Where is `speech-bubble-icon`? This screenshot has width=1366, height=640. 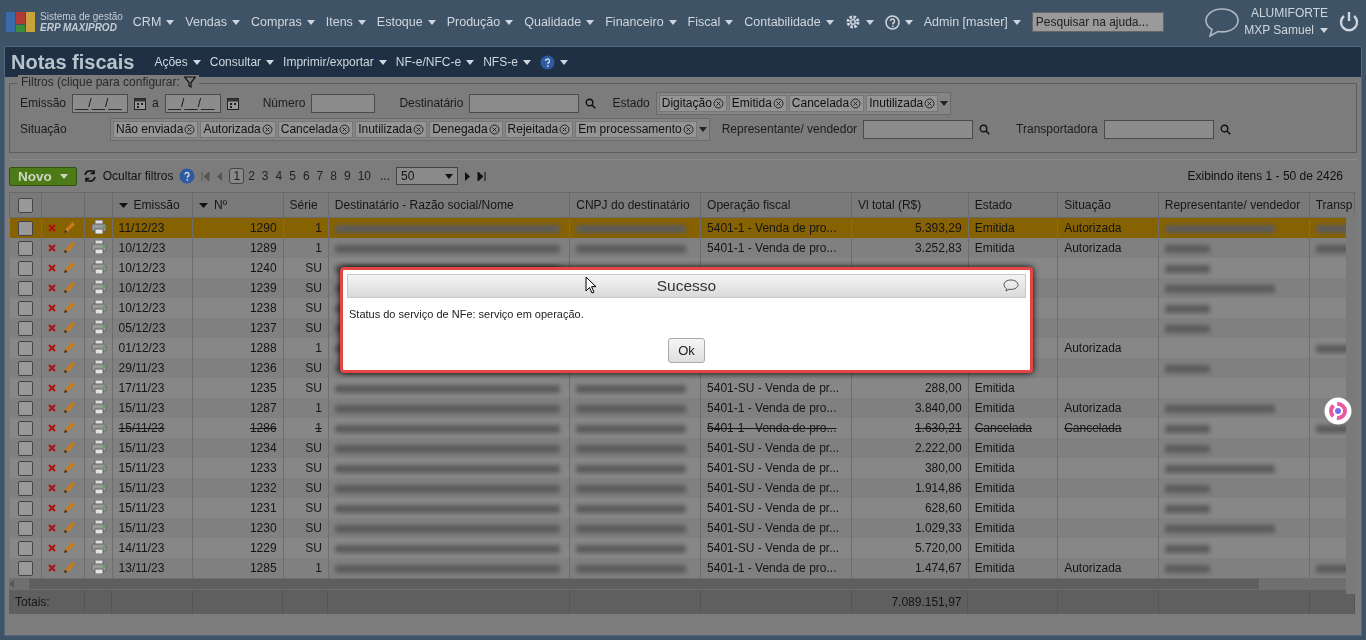
speech-bubble-icon is located at coordinates (1011, 285).